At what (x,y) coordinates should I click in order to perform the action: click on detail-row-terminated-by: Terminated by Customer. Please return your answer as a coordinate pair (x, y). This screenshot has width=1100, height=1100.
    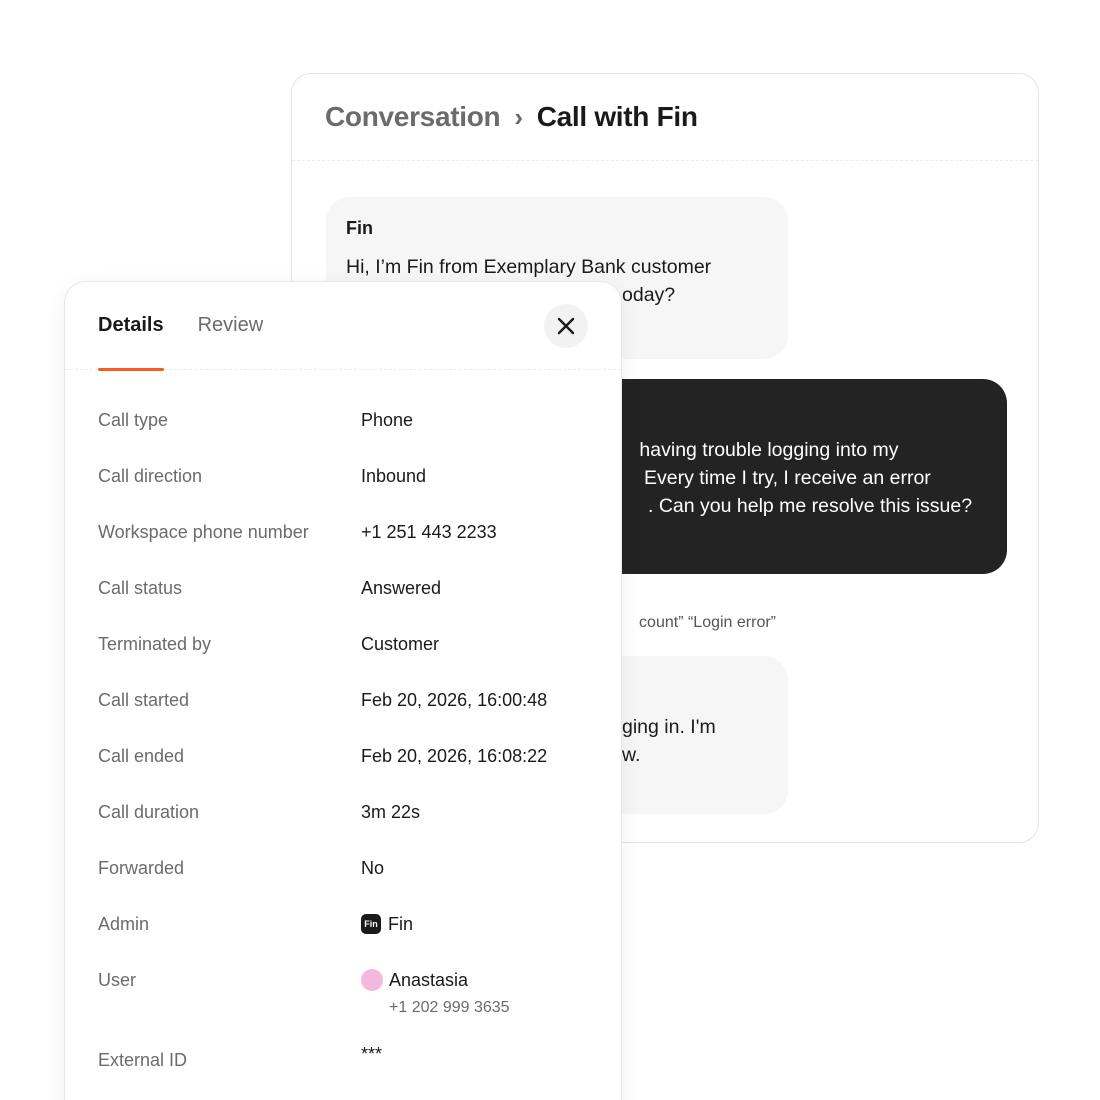
    Looking at the image, I should click on (343, 646).